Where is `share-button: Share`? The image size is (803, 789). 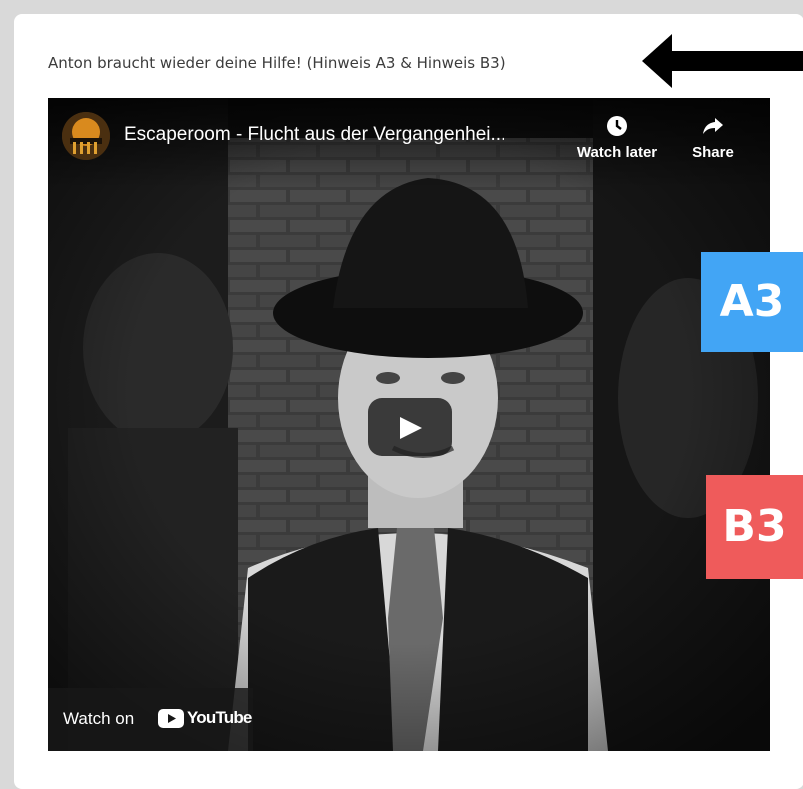 share-button: Share is located at coordinates (713, 137).